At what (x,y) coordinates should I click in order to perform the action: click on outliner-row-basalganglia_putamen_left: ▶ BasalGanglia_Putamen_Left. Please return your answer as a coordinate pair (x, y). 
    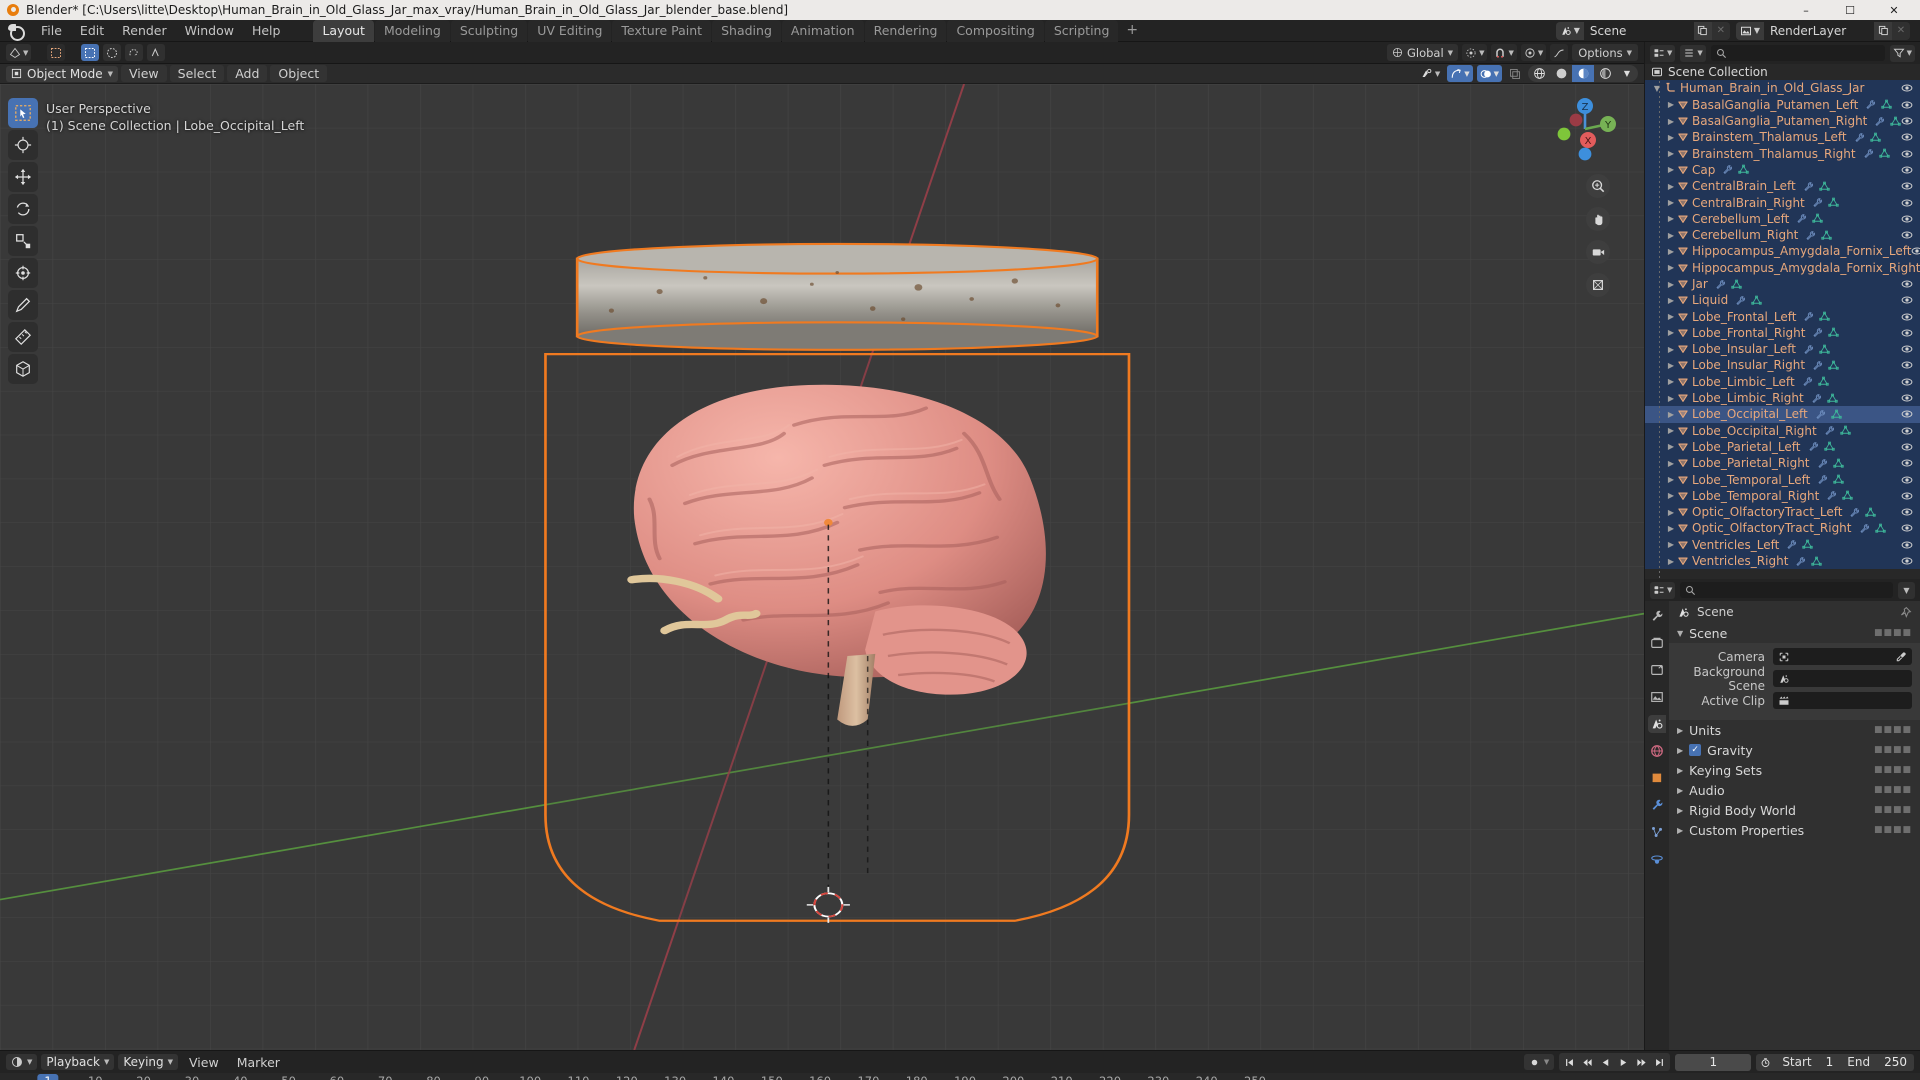
    Looking at the image, I should click on (1782, 104).